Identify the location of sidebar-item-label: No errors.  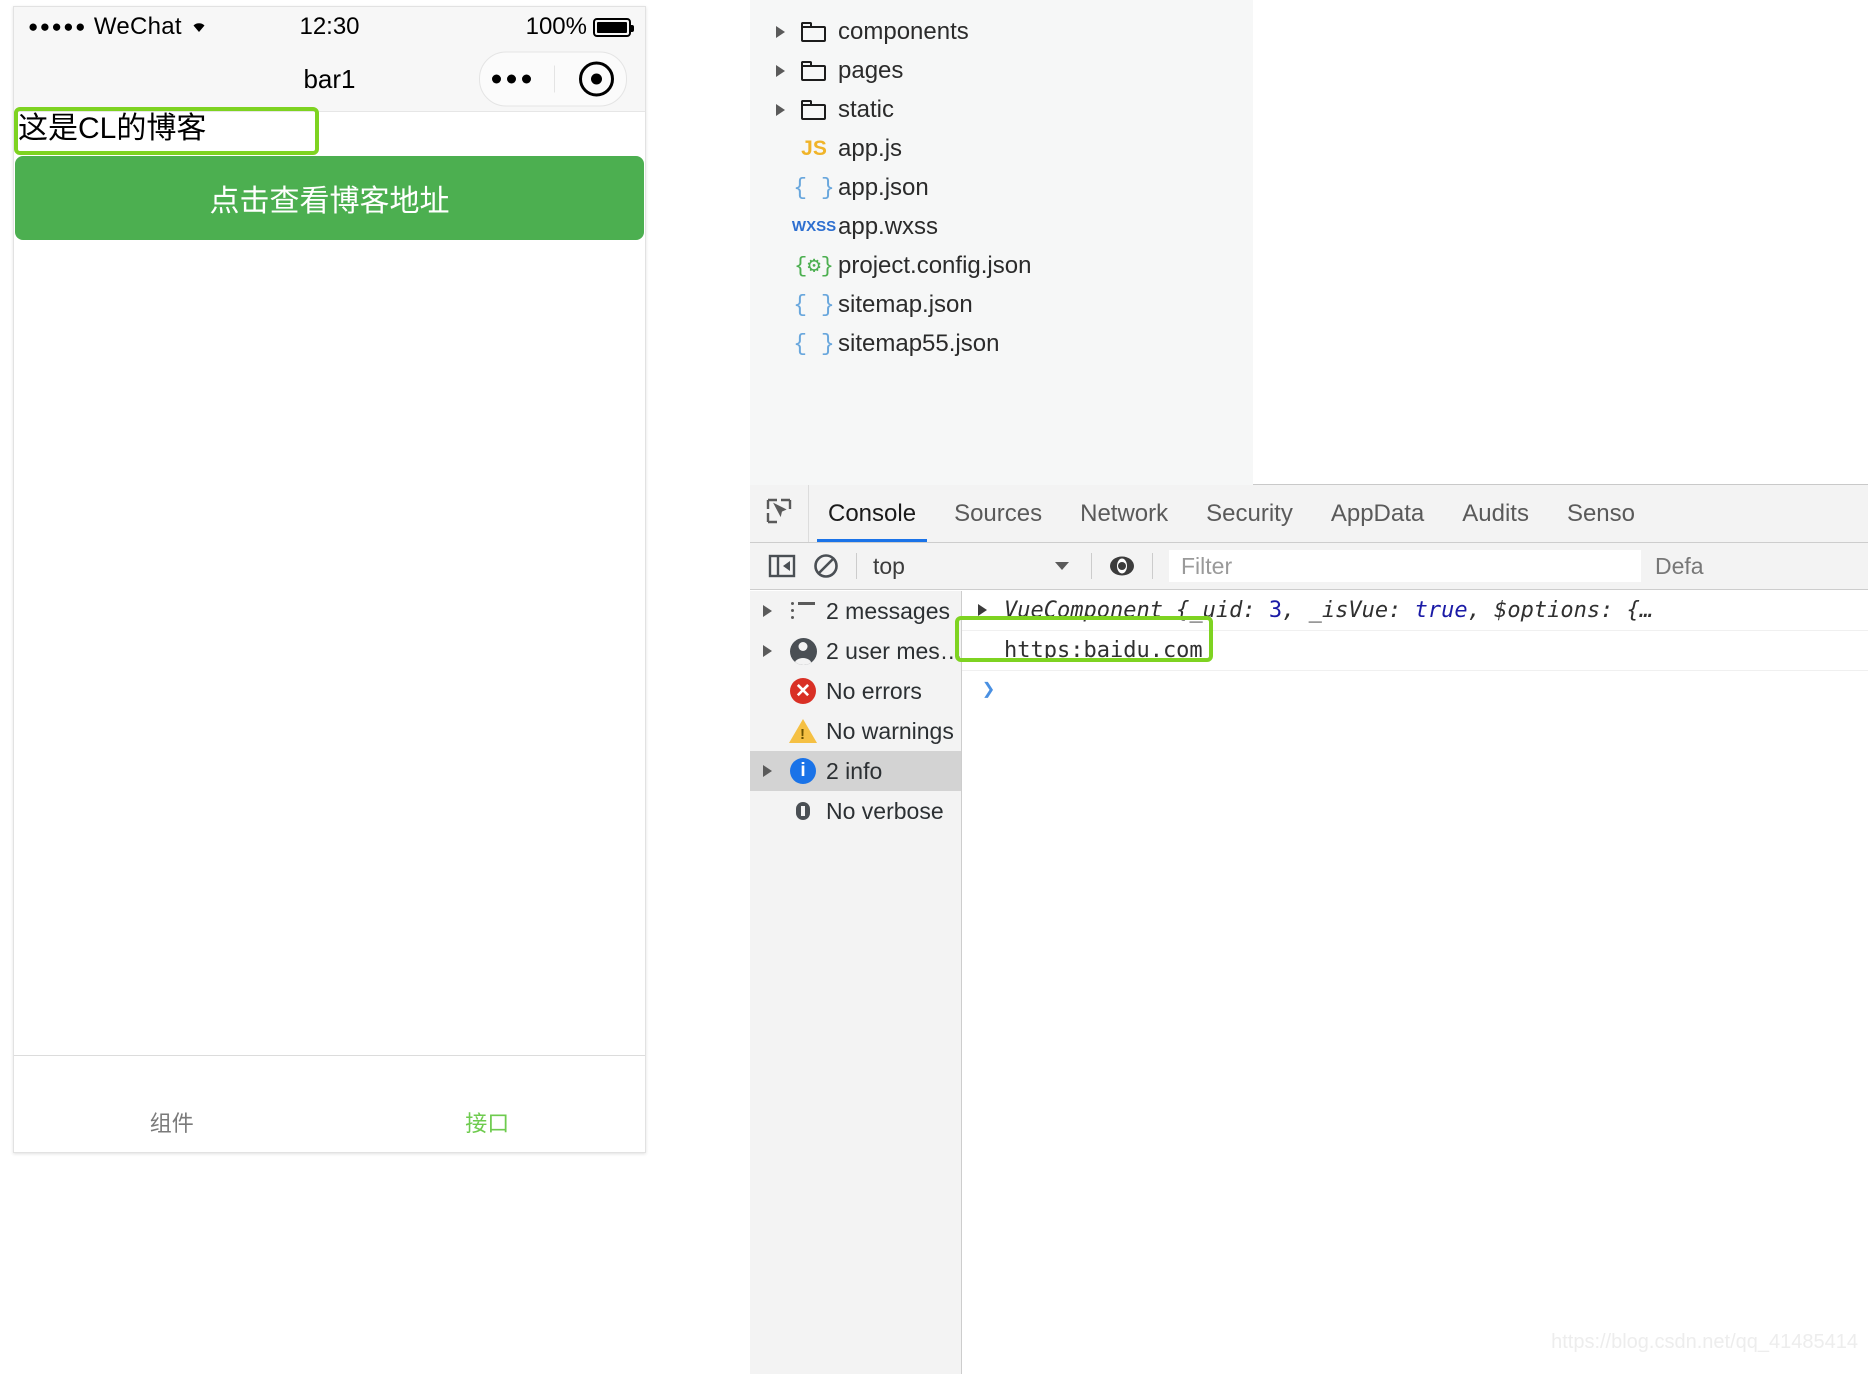
(874, 690).